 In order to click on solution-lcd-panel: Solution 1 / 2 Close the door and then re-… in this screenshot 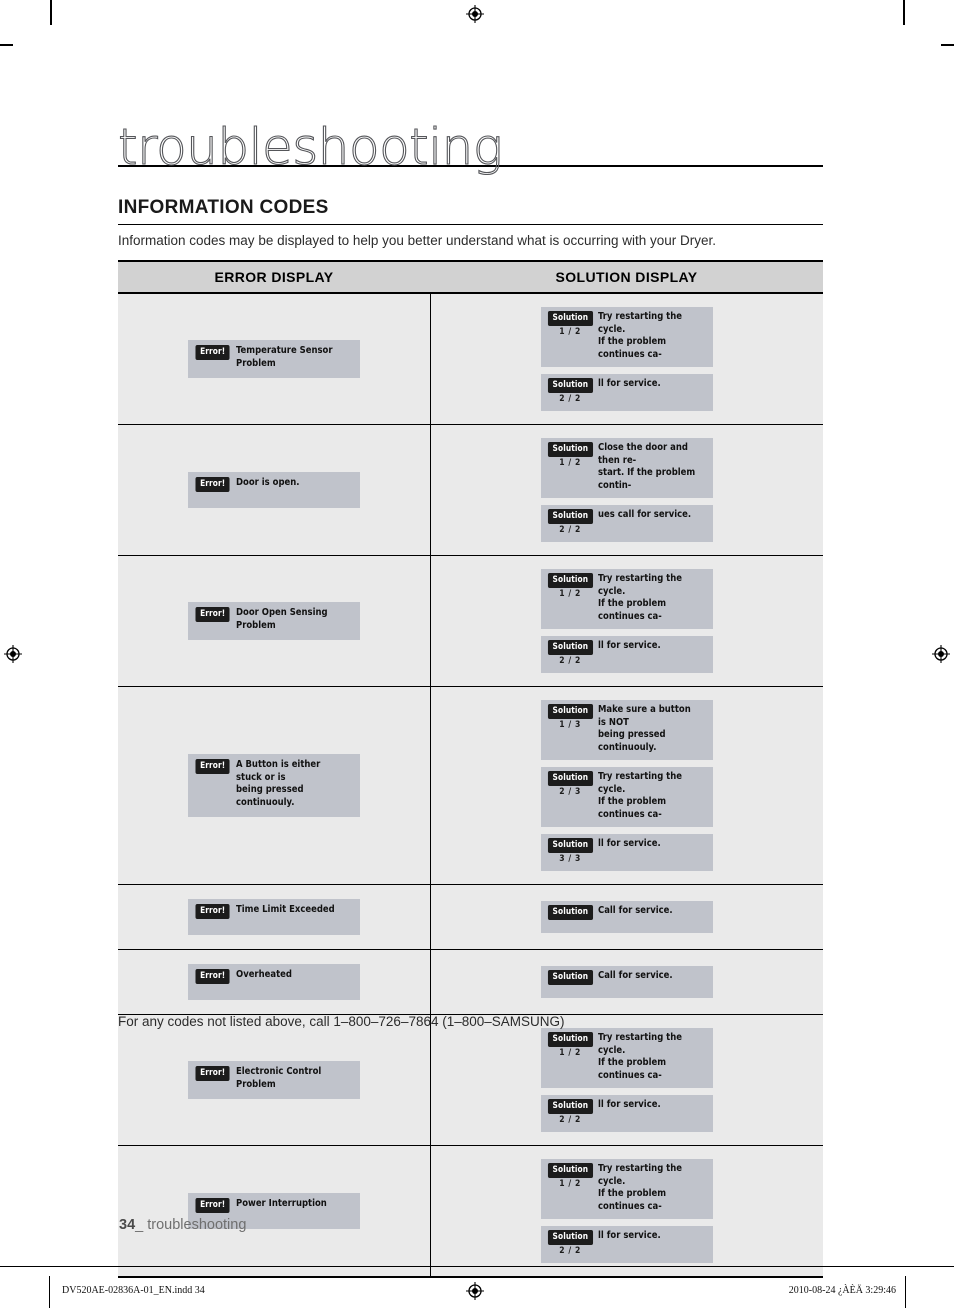, I will do `click(626, 468)`.